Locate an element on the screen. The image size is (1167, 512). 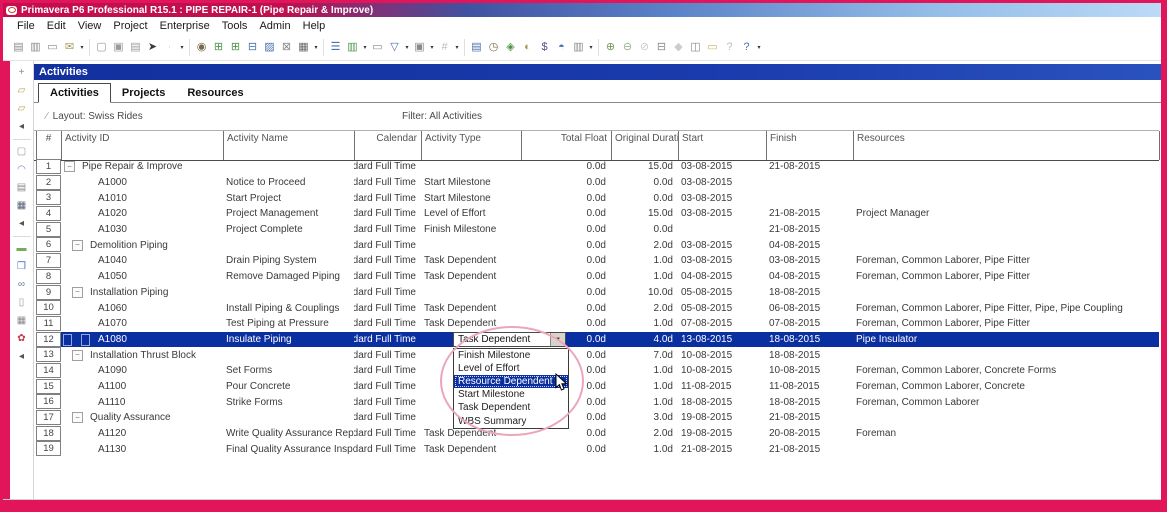
layout-icon: ▣ is located at coordinates (419, 47).